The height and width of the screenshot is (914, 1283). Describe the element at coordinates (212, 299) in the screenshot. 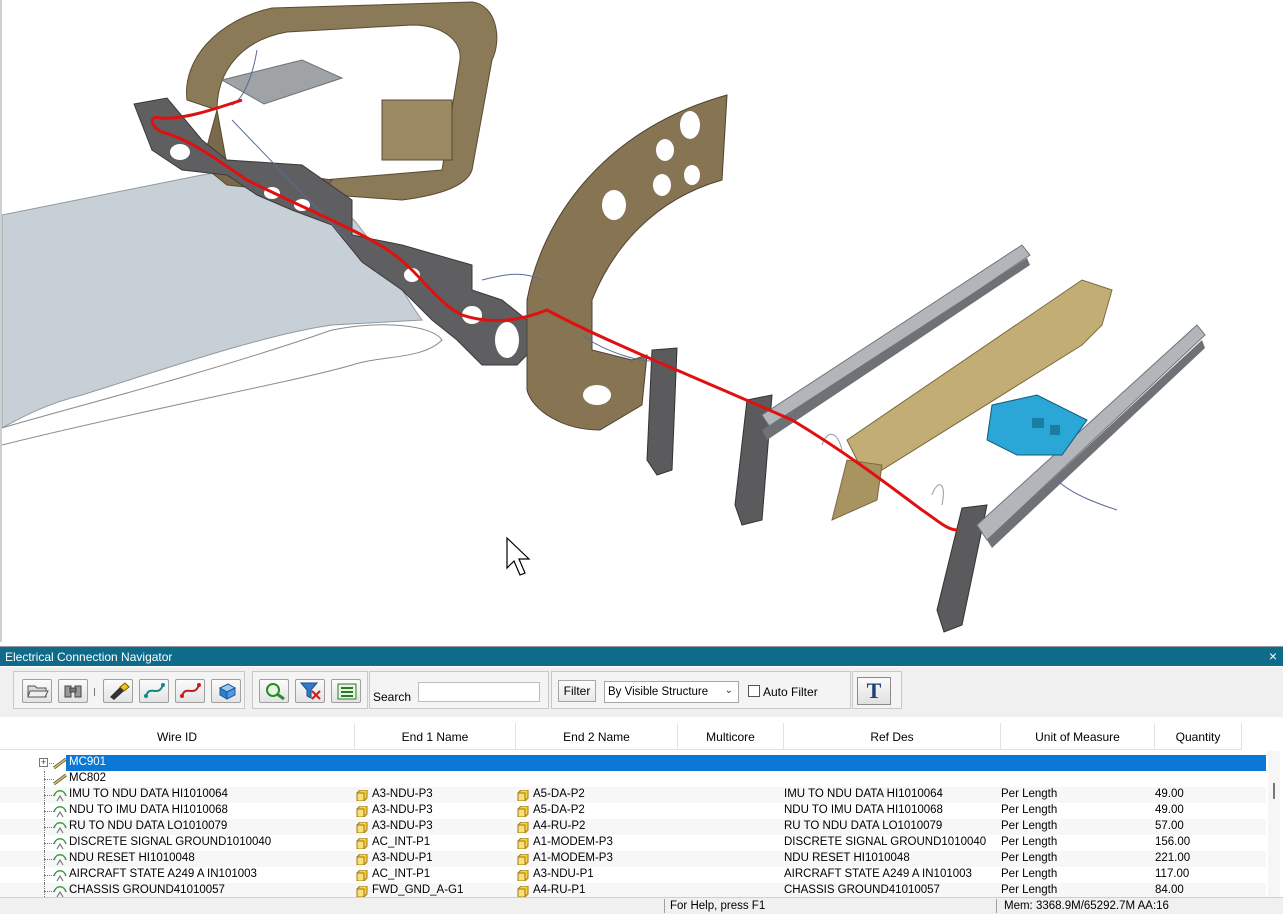

I see `wing-skin-panel` at that location.